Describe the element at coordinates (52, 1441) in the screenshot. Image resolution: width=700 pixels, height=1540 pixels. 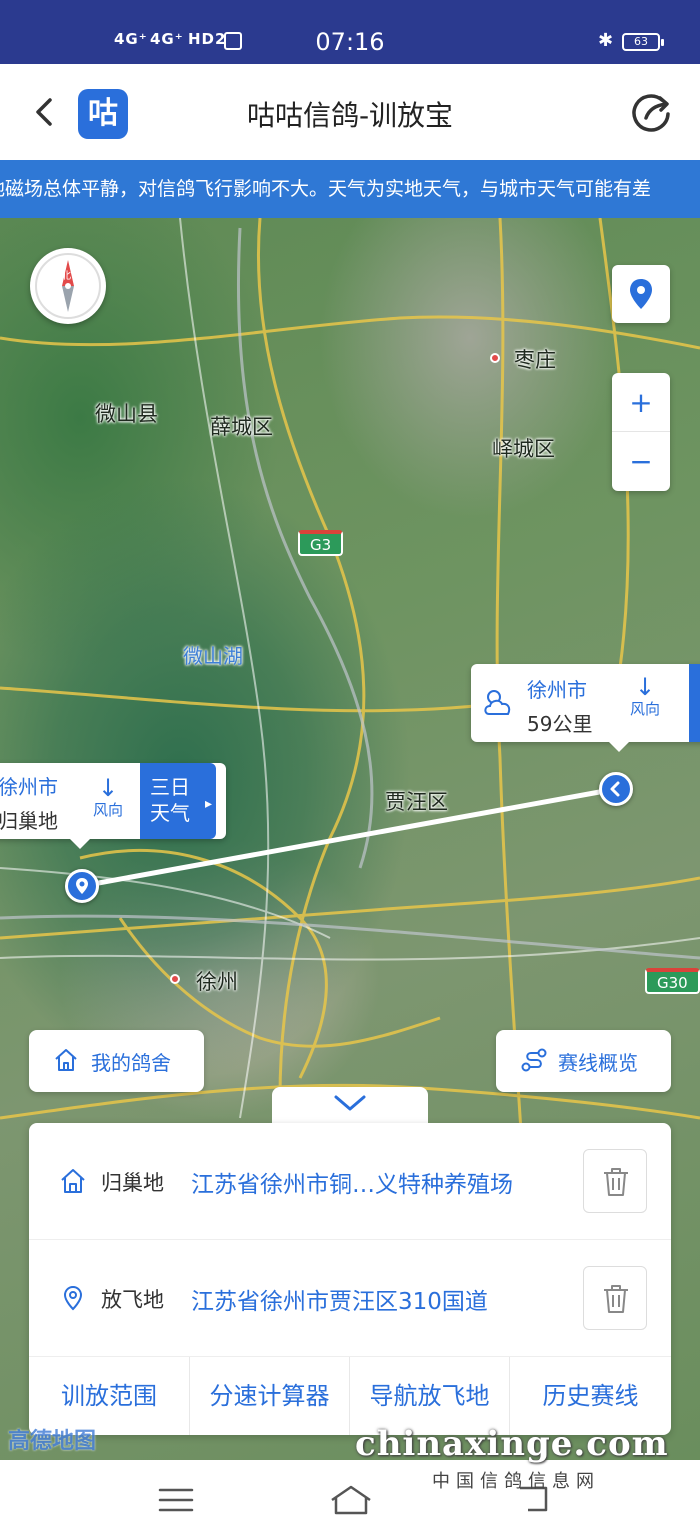
I see `map-provider-logo: 高德地图` at that location.